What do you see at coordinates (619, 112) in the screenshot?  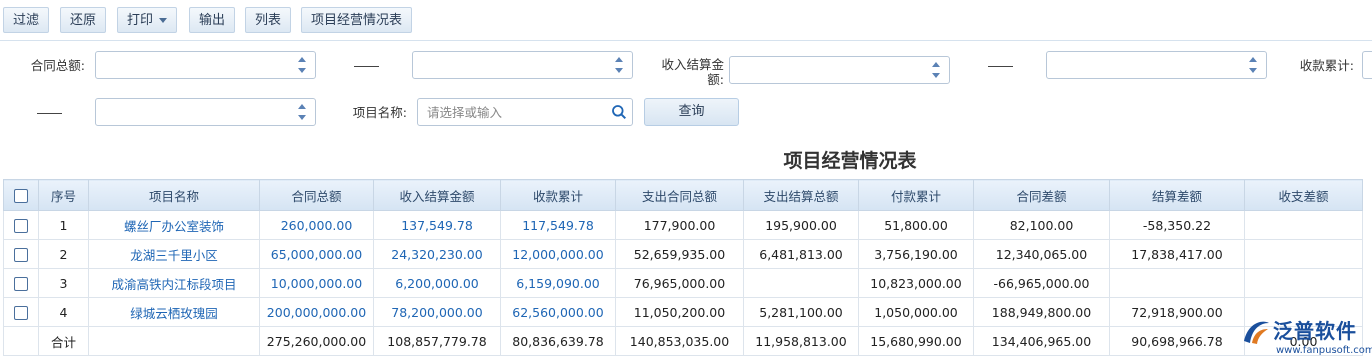 I see `search-icon` at bounding box center [619, 112].